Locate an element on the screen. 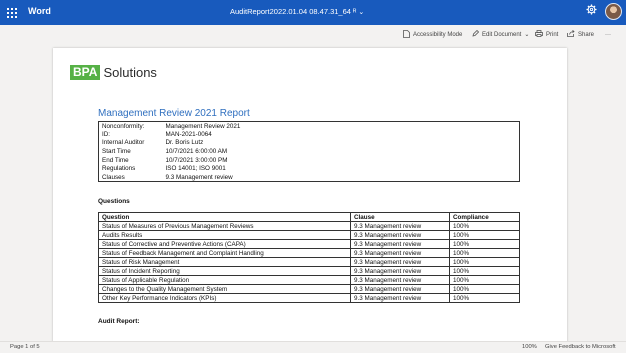  info-row: Start Time 10/7/2021 6:00:00 AM is located at coordinates (309, 151).